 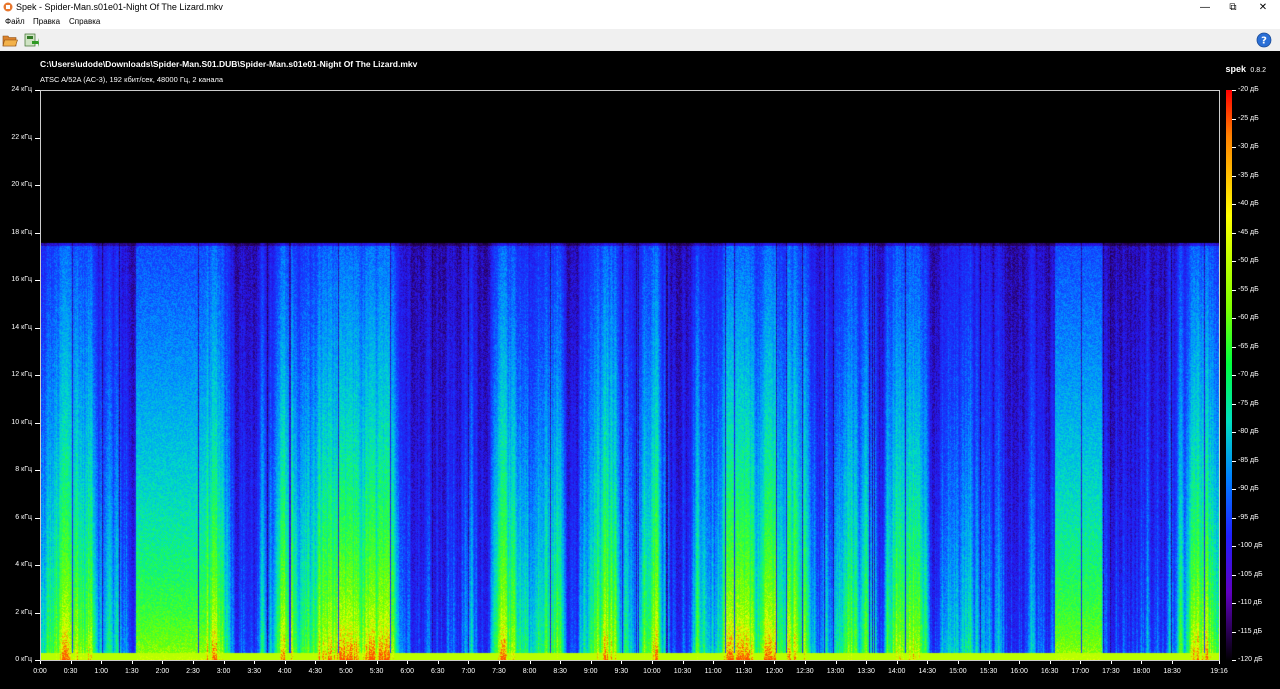 I want to click on save-icon, so click(x=31, y=40).